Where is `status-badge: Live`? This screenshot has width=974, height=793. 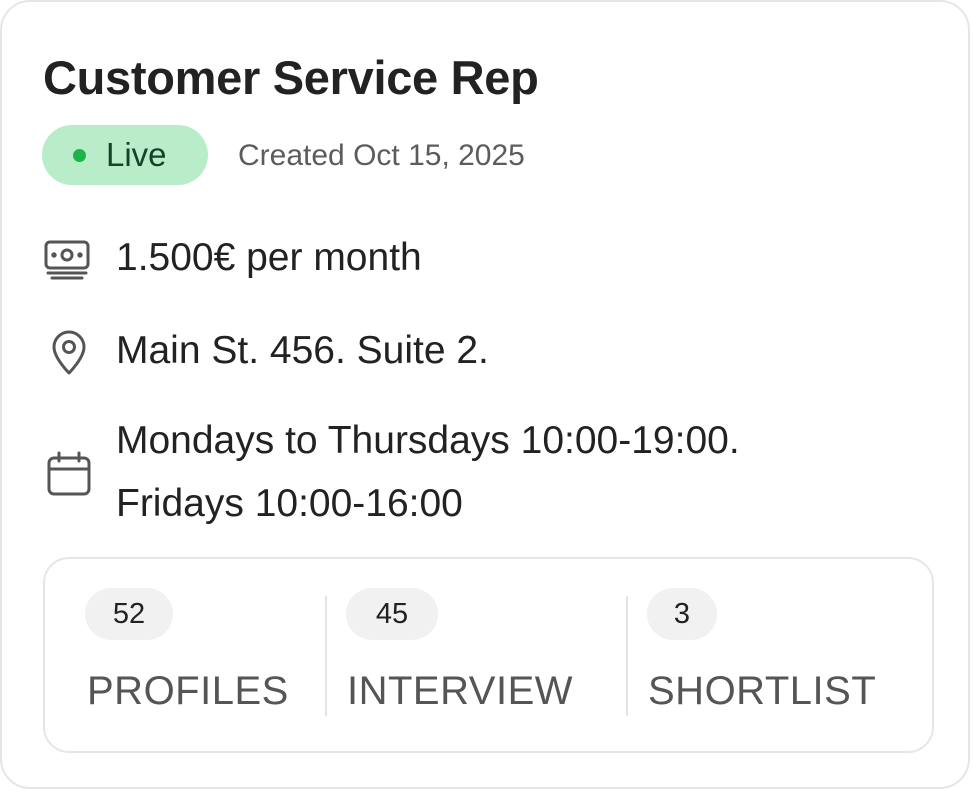
status-badge: Live is located at coordinates (125, 155).